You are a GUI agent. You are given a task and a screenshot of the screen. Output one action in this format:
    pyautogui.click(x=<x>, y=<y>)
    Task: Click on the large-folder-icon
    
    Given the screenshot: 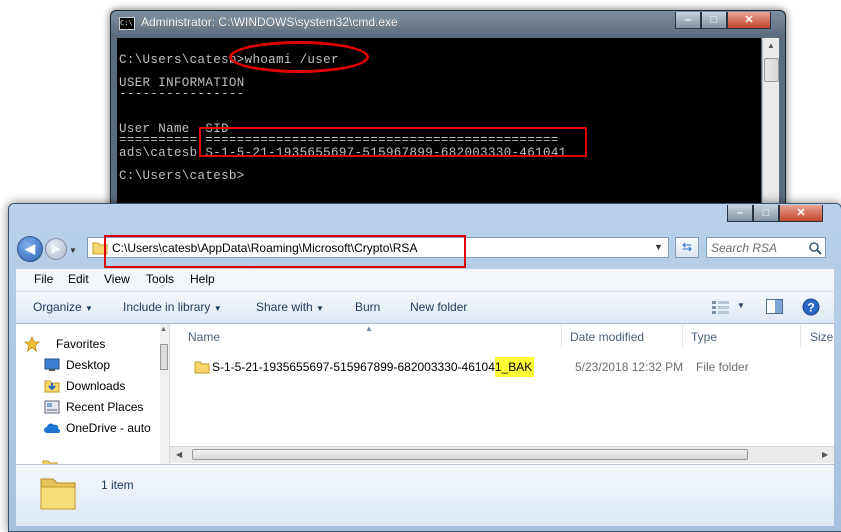 What is the action you would take?
    pyautogui.click(x=58, y=494)
    